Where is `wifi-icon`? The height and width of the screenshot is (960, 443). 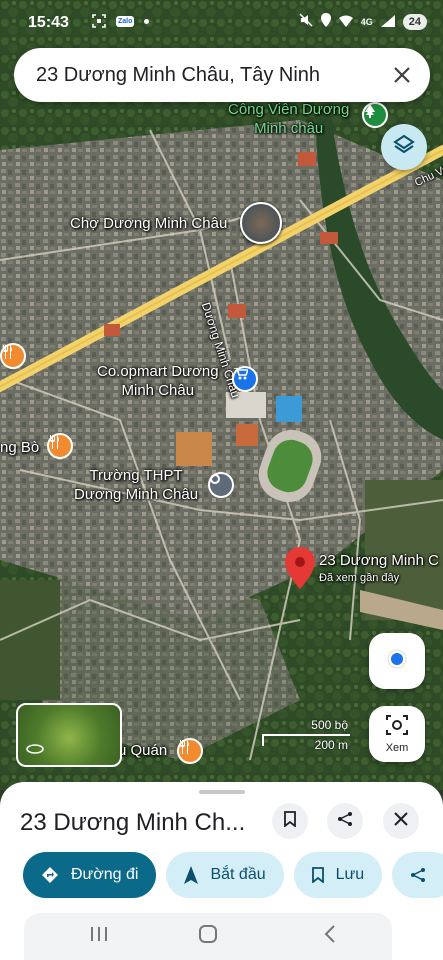 wifi-icon is located at coordinates (345, 22).